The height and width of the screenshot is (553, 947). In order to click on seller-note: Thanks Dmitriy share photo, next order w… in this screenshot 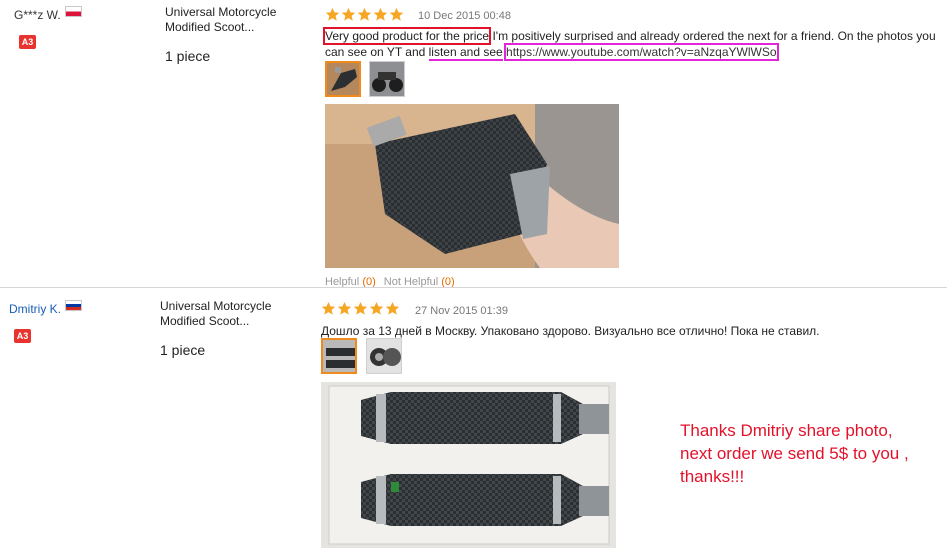, I will do `click(794, 453)`.